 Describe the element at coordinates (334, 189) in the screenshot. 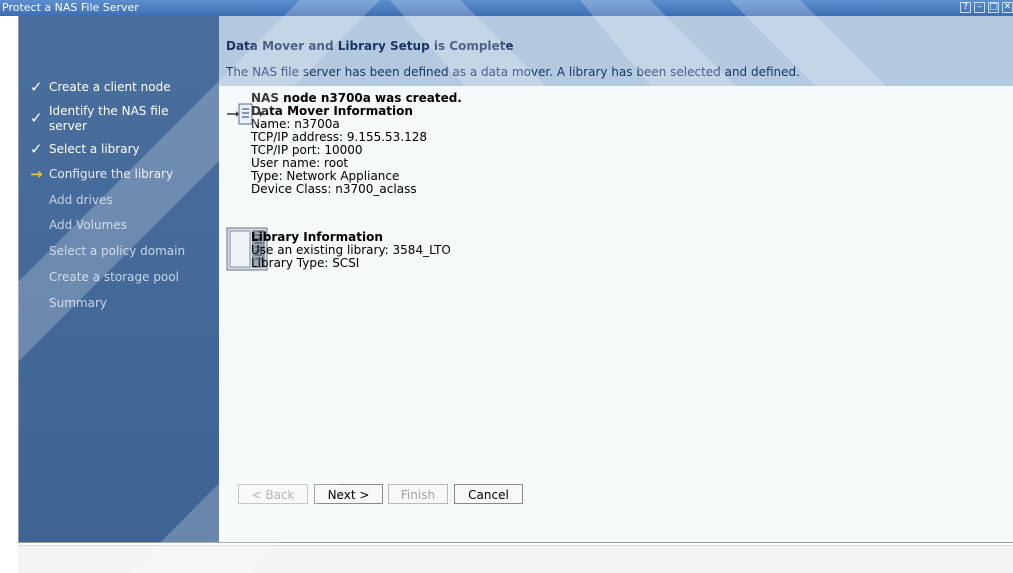

I see `data-mover-device-class: Device Class: n3700_aclass` at that location.